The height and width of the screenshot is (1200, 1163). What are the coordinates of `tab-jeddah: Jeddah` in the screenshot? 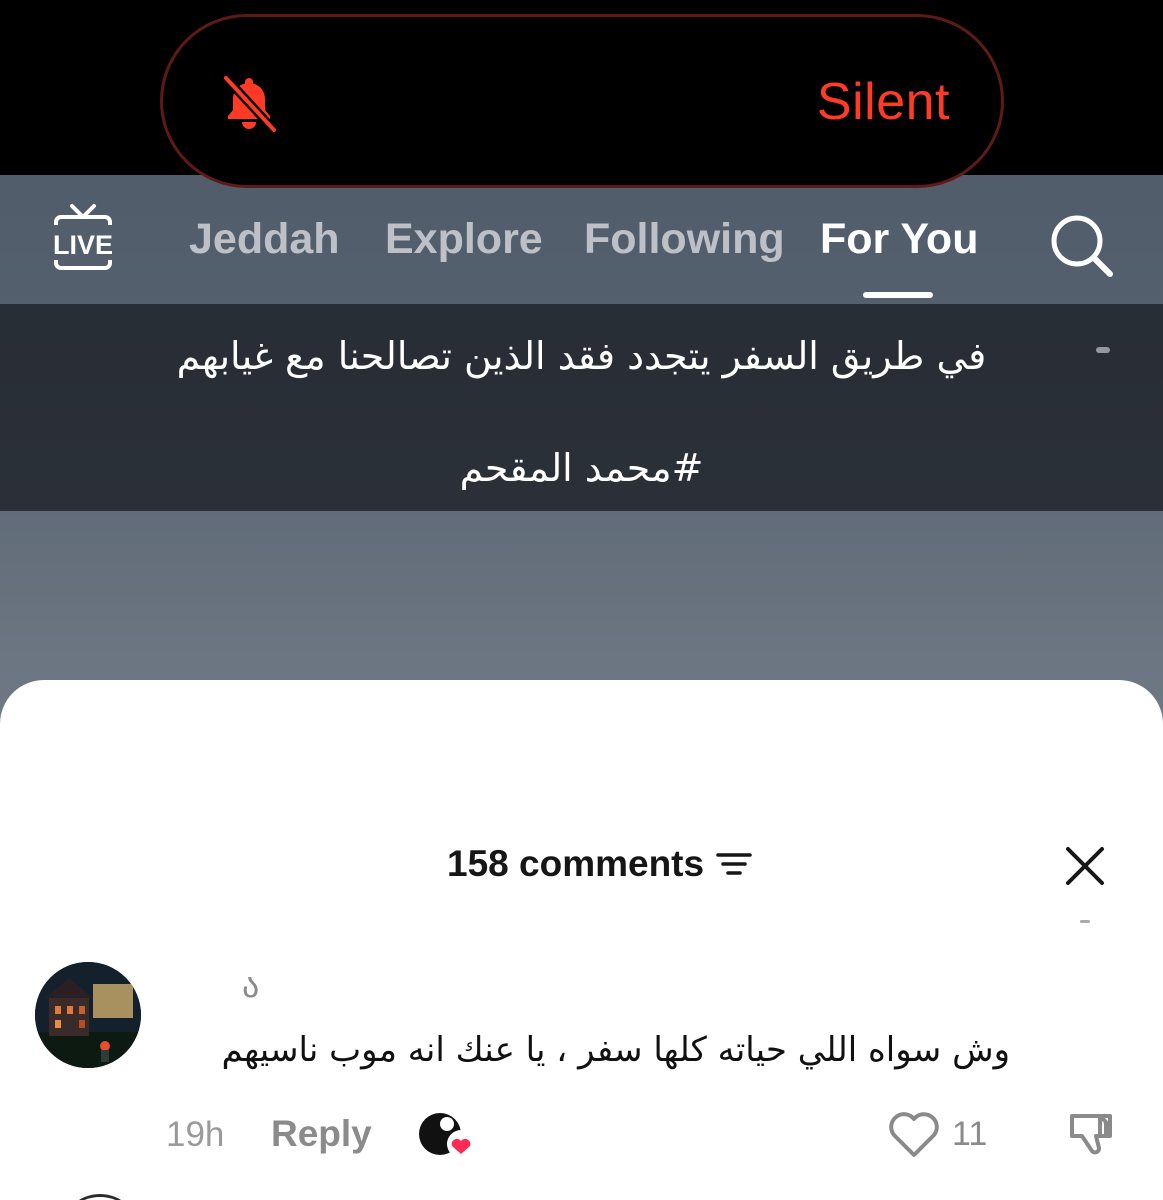 It's located at (264, 239).